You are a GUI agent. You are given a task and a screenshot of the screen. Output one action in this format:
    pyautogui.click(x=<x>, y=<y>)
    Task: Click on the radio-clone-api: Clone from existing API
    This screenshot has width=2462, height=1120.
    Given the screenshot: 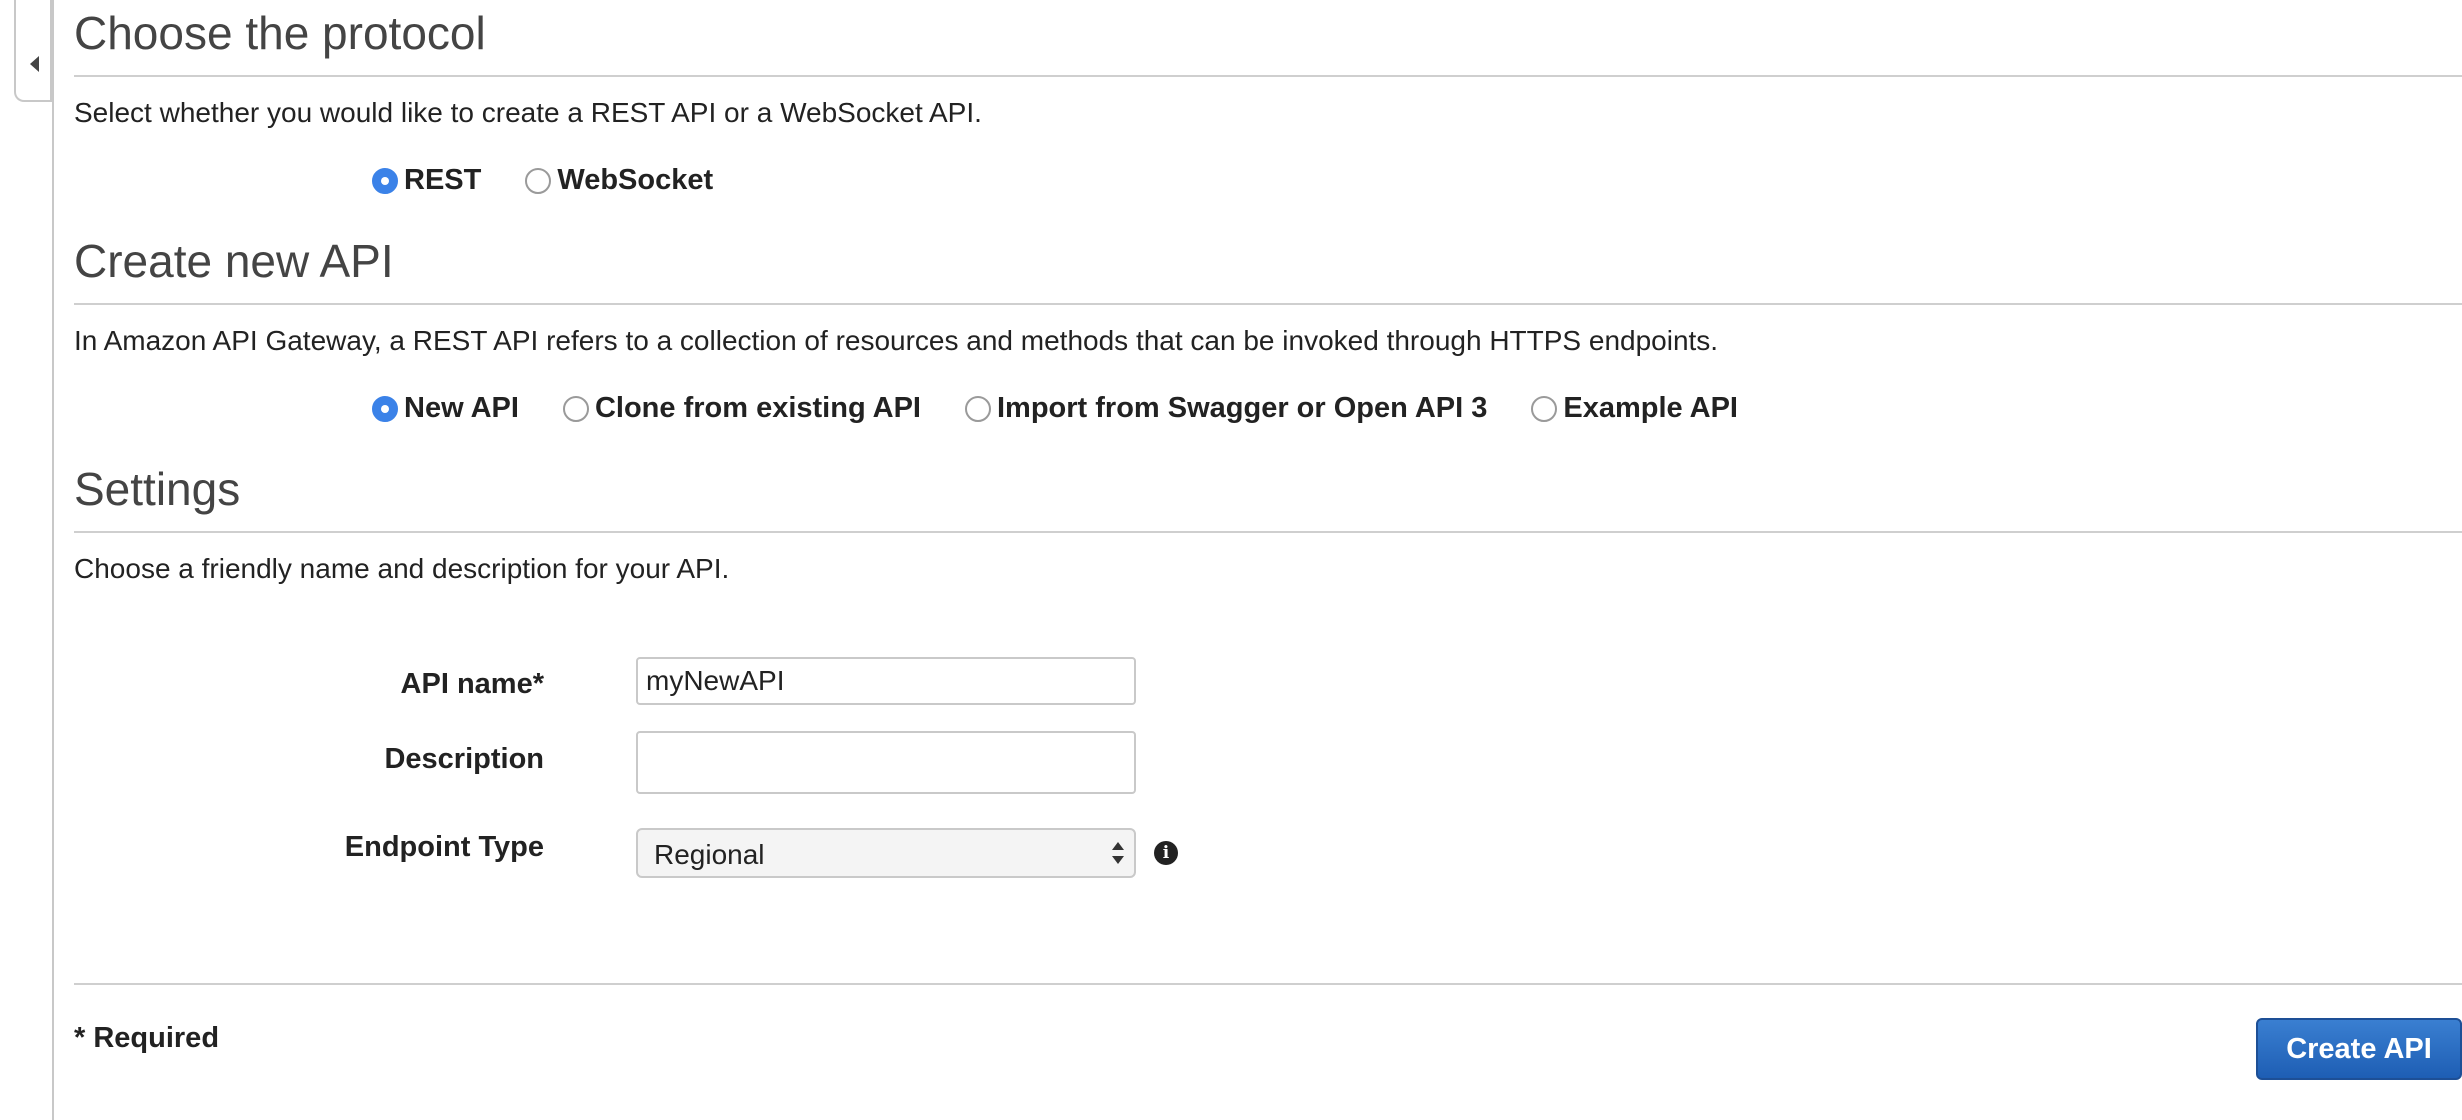 What is the action you would take?
    pyautogui.click(x=741, y=408)
    